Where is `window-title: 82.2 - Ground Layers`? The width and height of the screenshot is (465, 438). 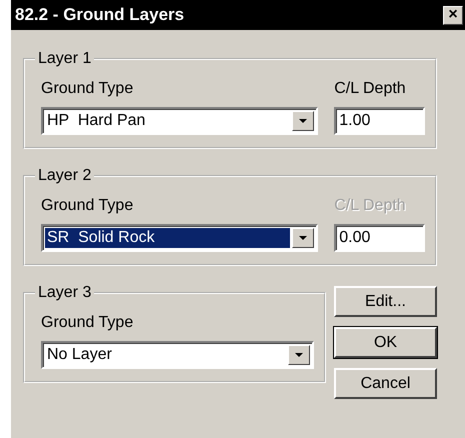 window-title: 82.2 - Ground Layers is located at coordinates (99, 15).